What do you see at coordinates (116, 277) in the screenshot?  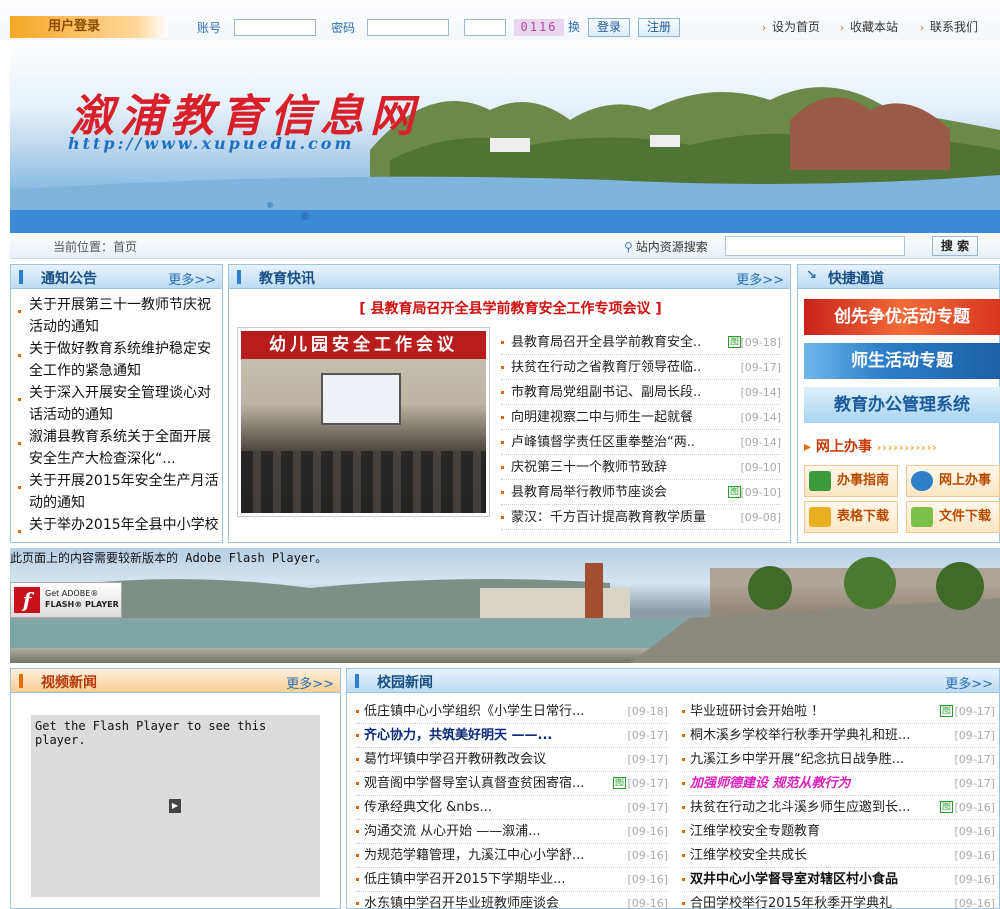 I see `notice-header: 通知公告 更多>>` at bounding box center [116, 277].